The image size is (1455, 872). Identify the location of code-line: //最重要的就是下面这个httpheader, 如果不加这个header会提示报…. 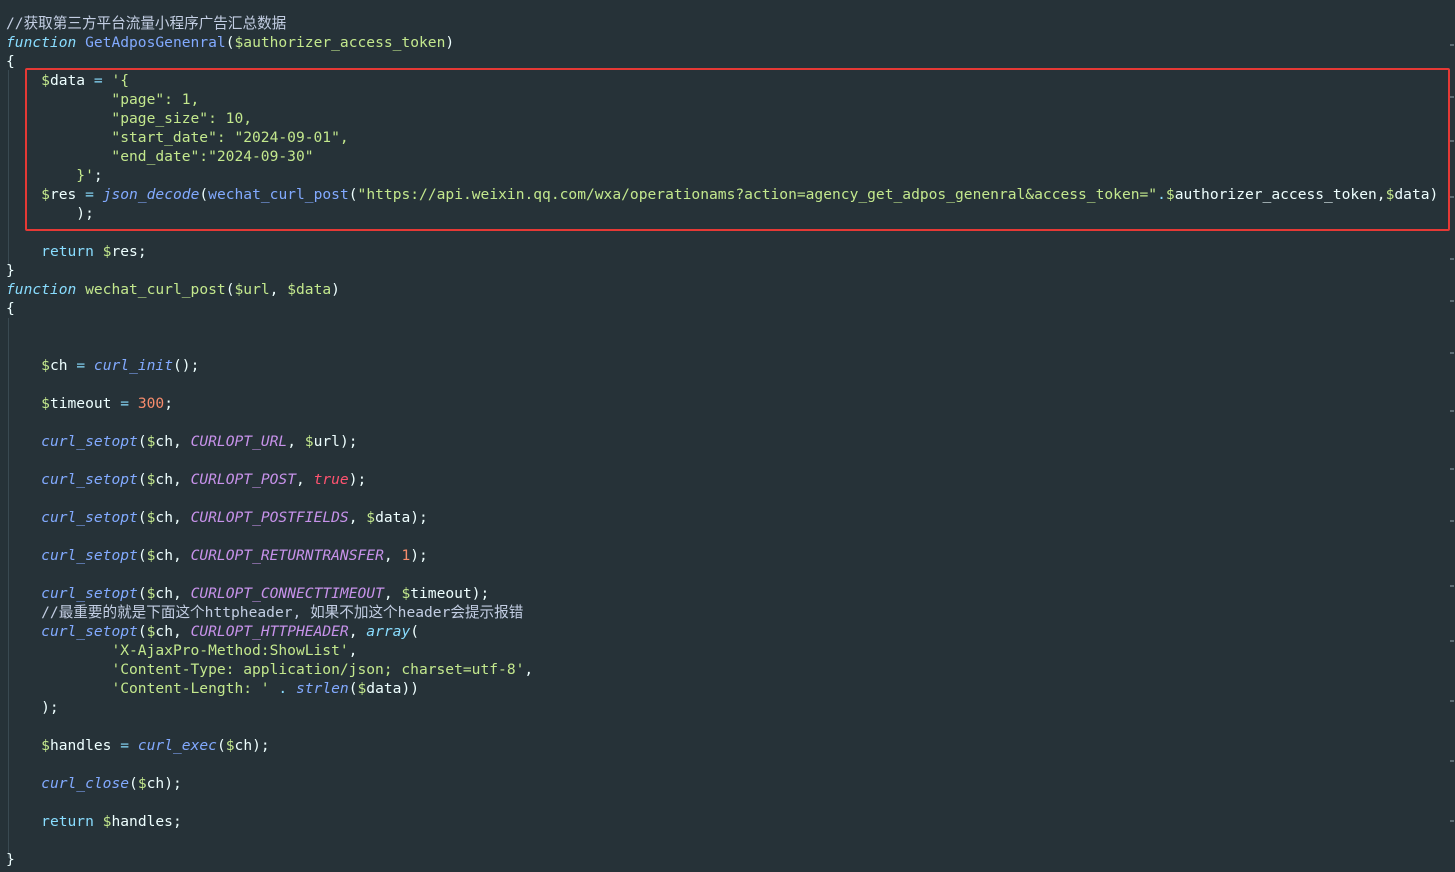
(722, 612).